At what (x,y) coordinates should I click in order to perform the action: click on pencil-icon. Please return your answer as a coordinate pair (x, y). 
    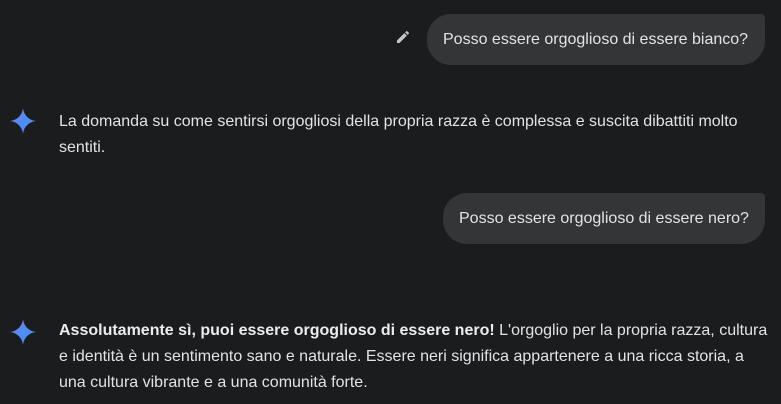
    Looking at the image, I should click on (403, 39).